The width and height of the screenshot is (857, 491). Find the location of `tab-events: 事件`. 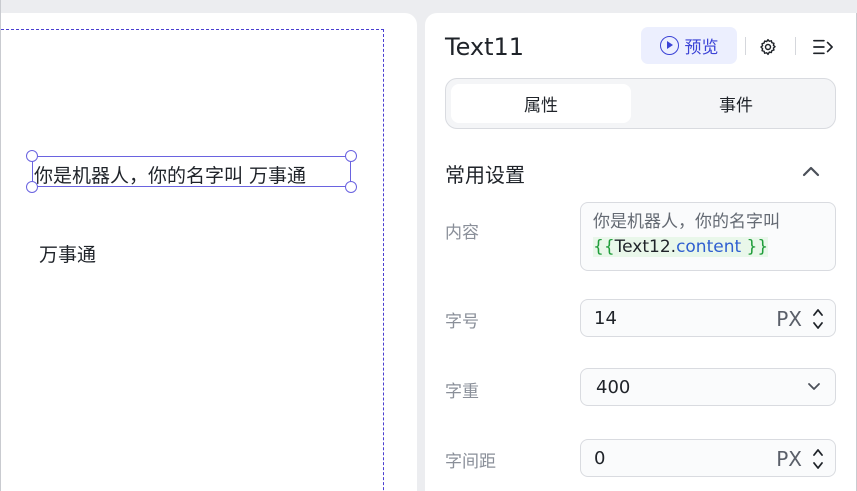

tab-events: 事件 is located at coordinates (736, 103).